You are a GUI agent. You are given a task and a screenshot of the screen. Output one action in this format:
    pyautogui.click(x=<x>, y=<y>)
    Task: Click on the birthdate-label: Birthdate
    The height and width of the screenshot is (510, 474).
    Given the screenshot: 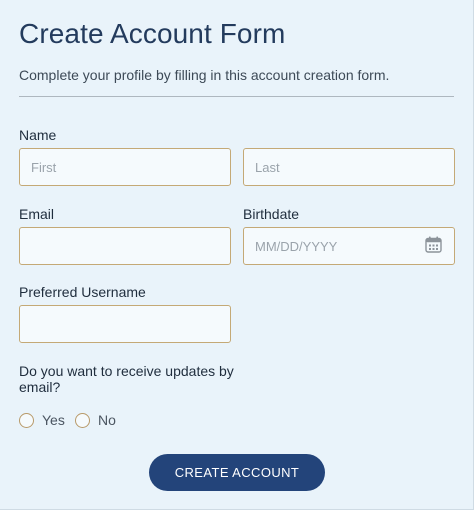 What is the action you would take?
    pyautogui.click(x=271, y=214)
    